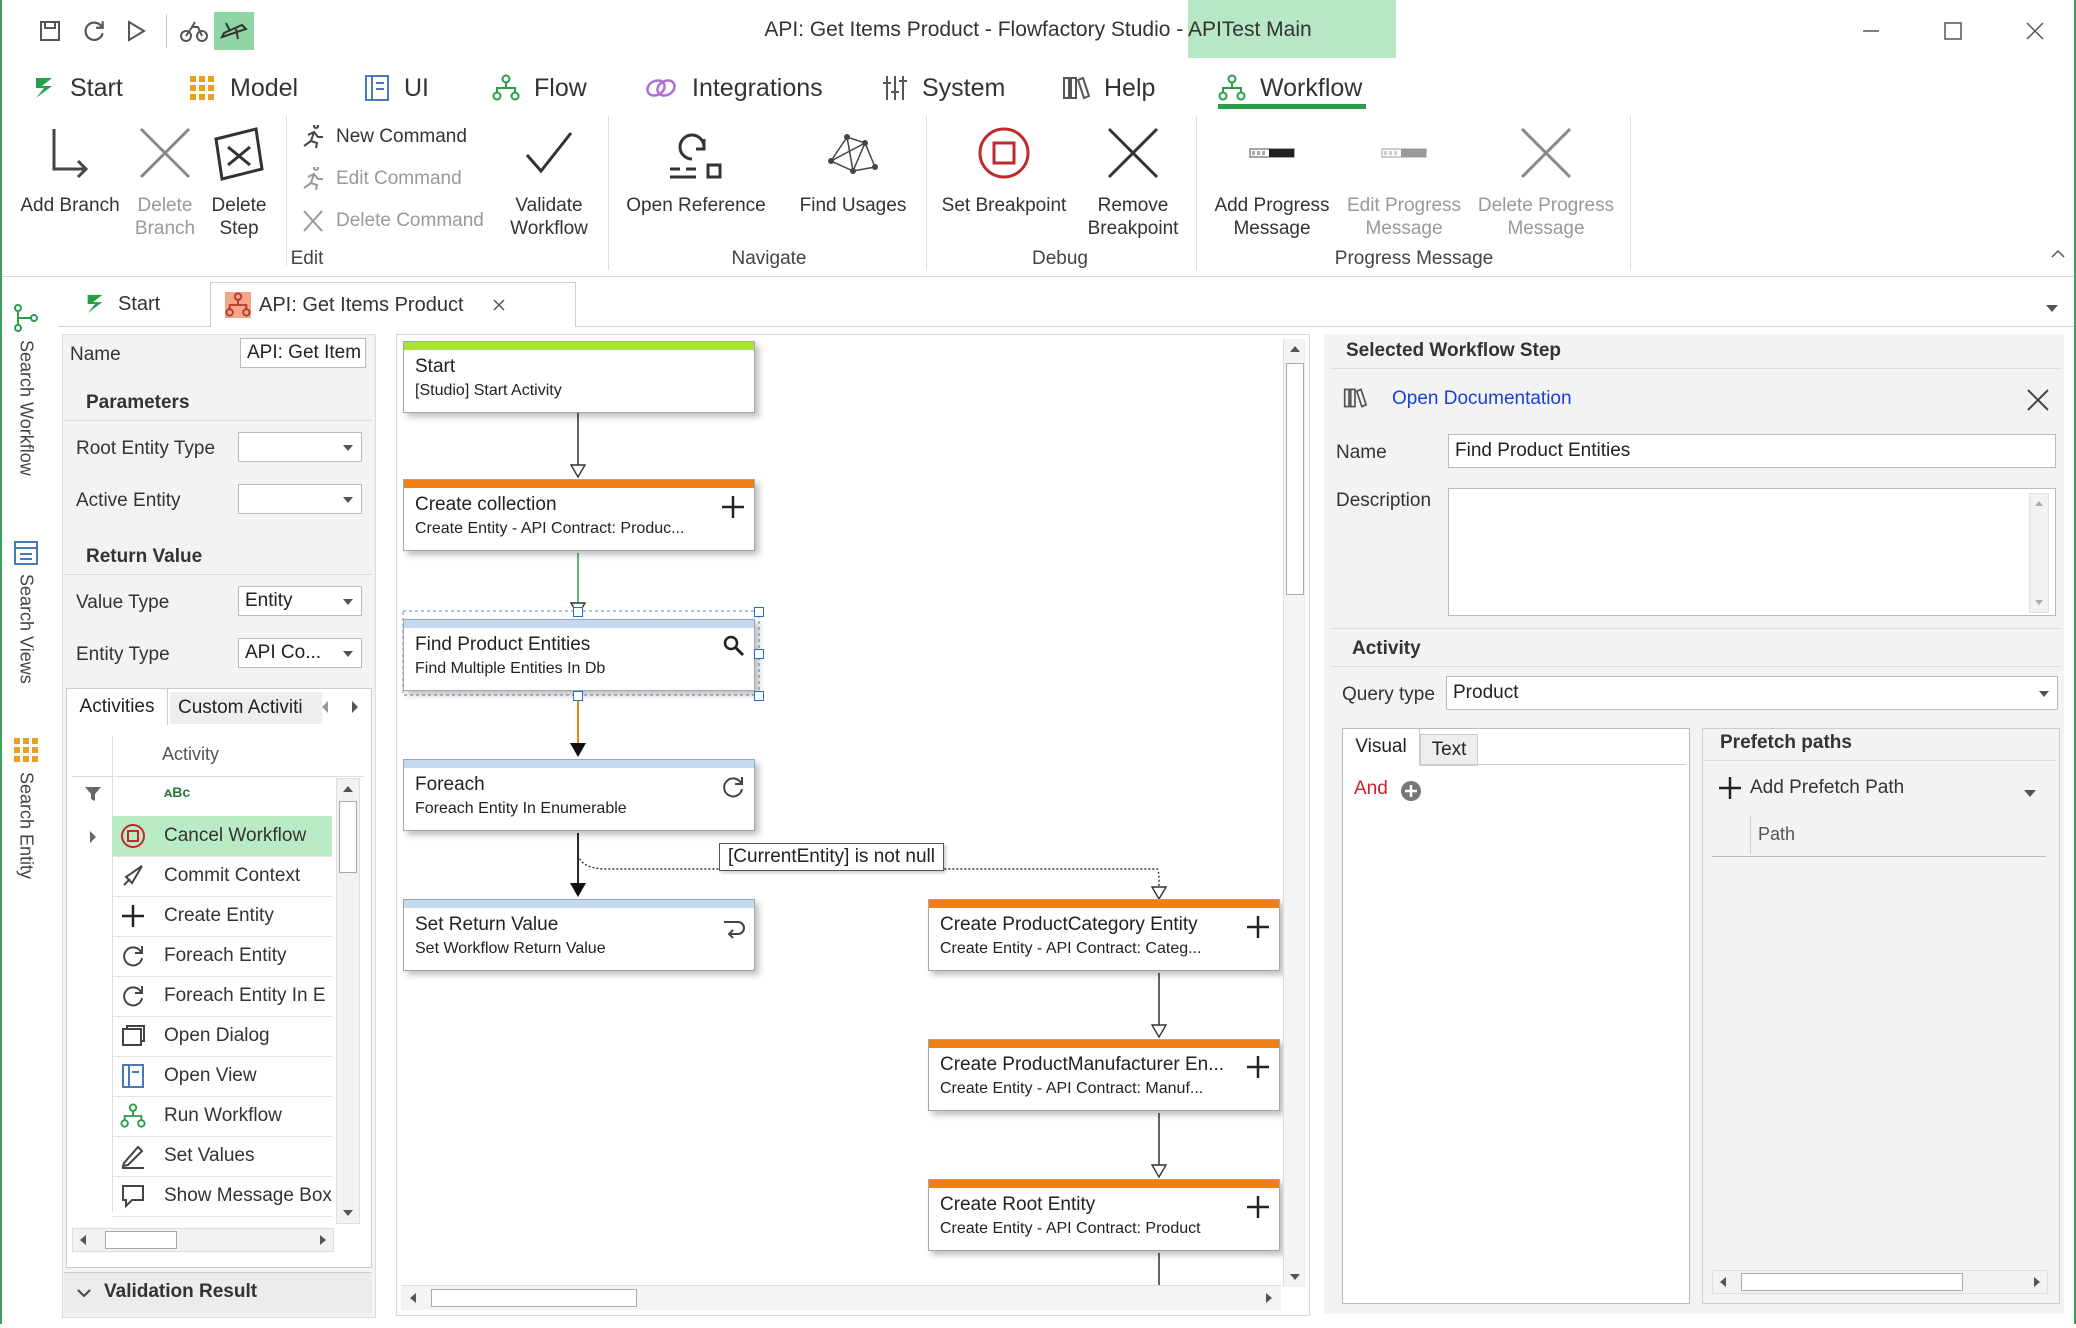 This screenshot has width=2076, height=1328. Describe the element at coordinates (222, 876) in the screenshot. I see `list-item: Commit Context` at that location.